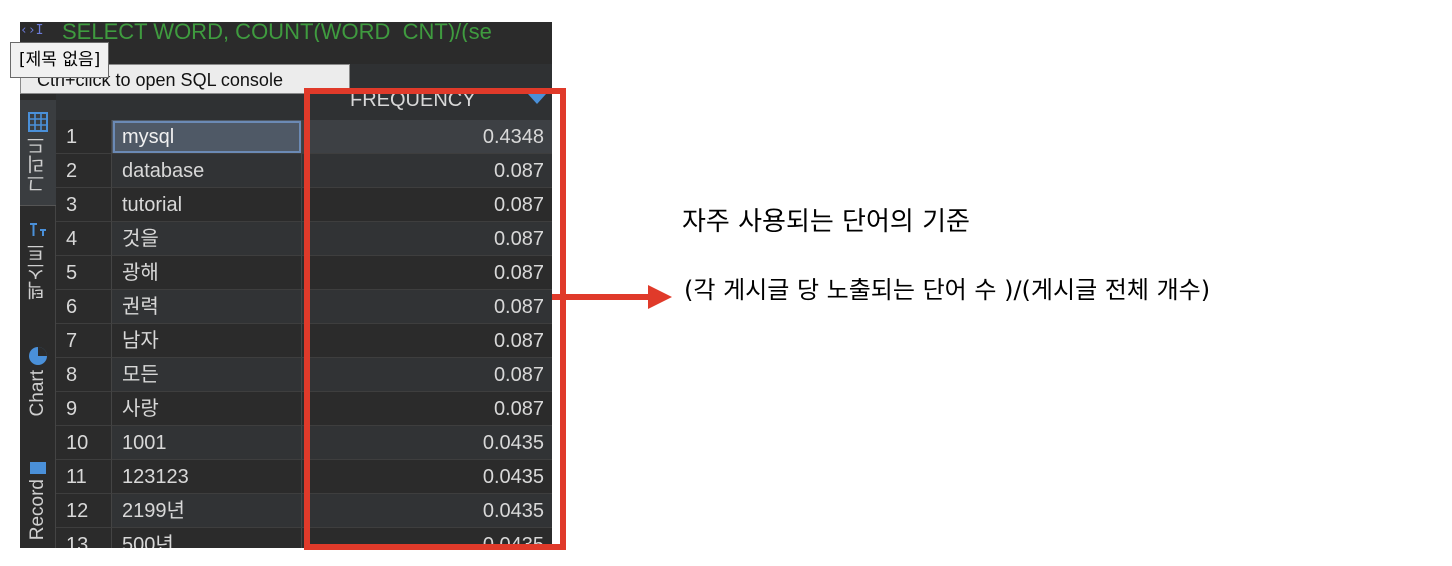 This screenshot has width=1452, height=566. What do you see at coordinates (207, 239) in the screenshot?
I see `word-cell: 것을` at bounding box center [207, 239].